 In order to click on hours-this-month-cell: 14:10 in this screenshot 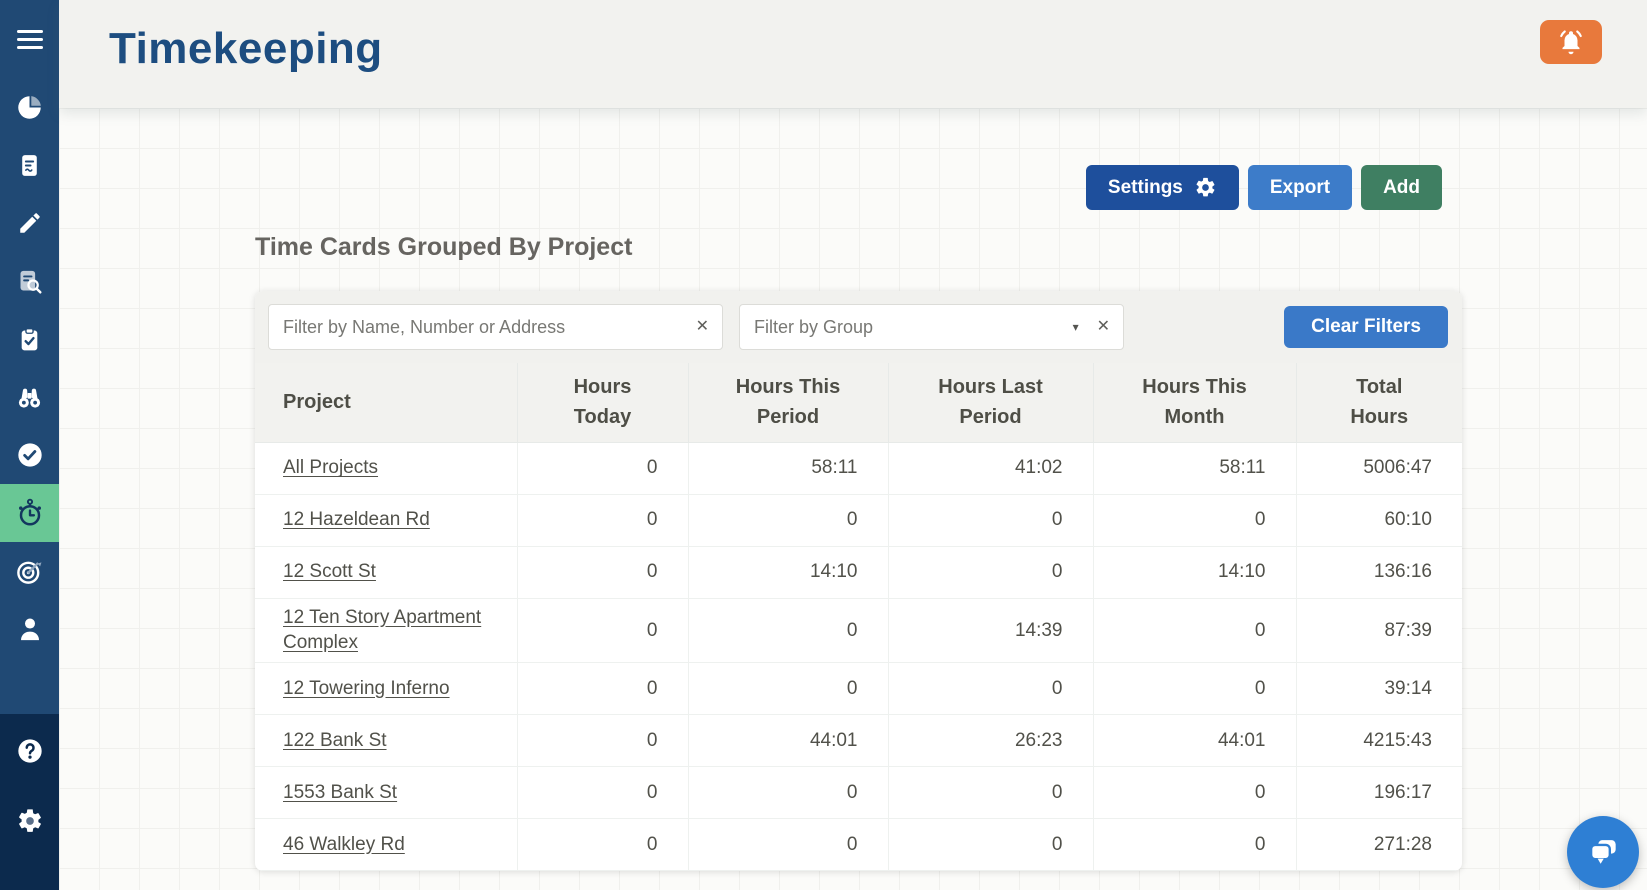, I will do `click(1194, 572)`.